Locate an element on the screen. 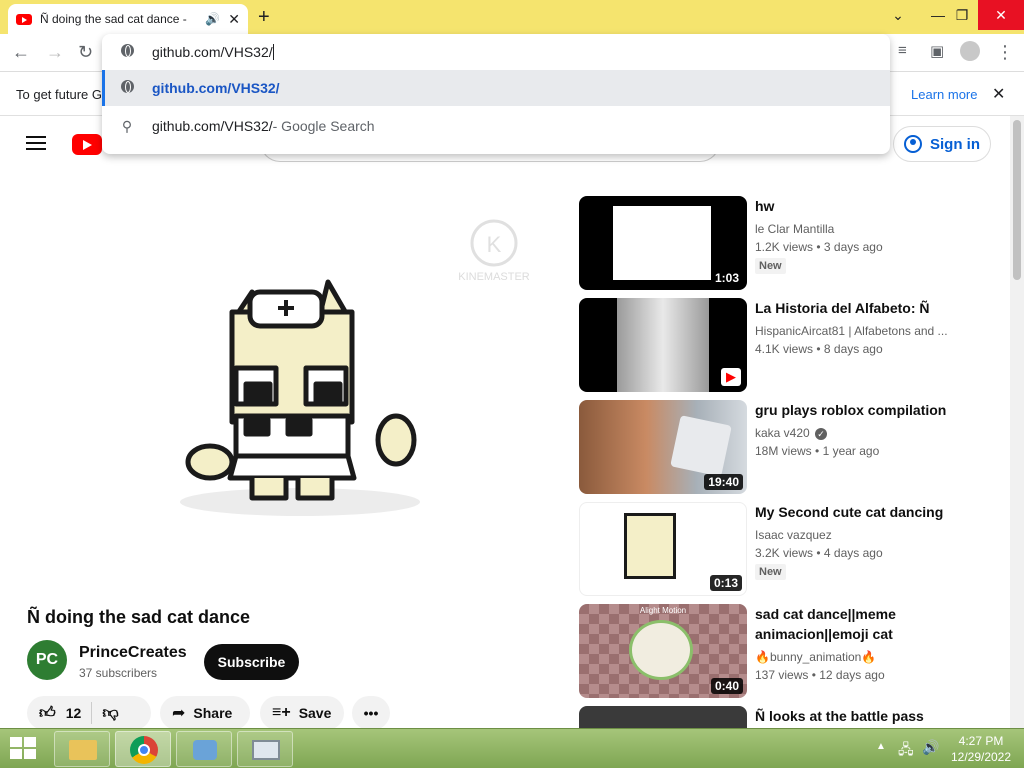 The width and height of the screenshot is (1024, 768). thumbs-up-icon: 👍︎ is located at coordinates (47, 713).